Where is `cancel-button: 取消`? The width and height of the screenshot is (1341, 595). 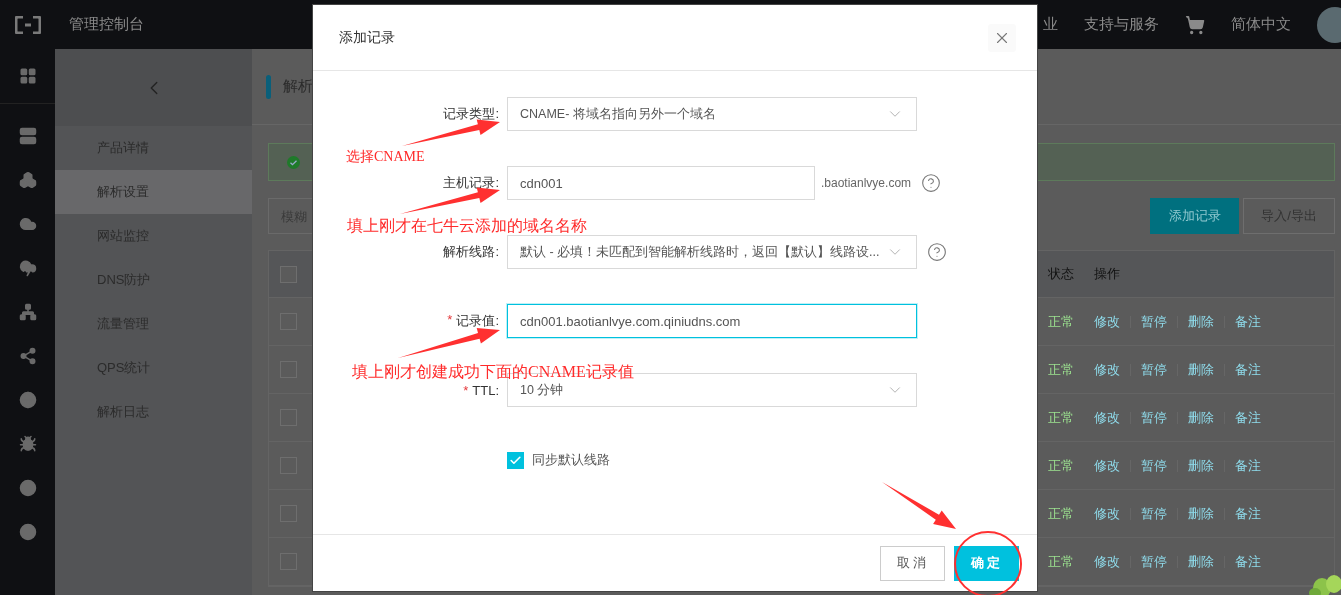
cancel-button: 取消 is located at coordinates (912, 563).